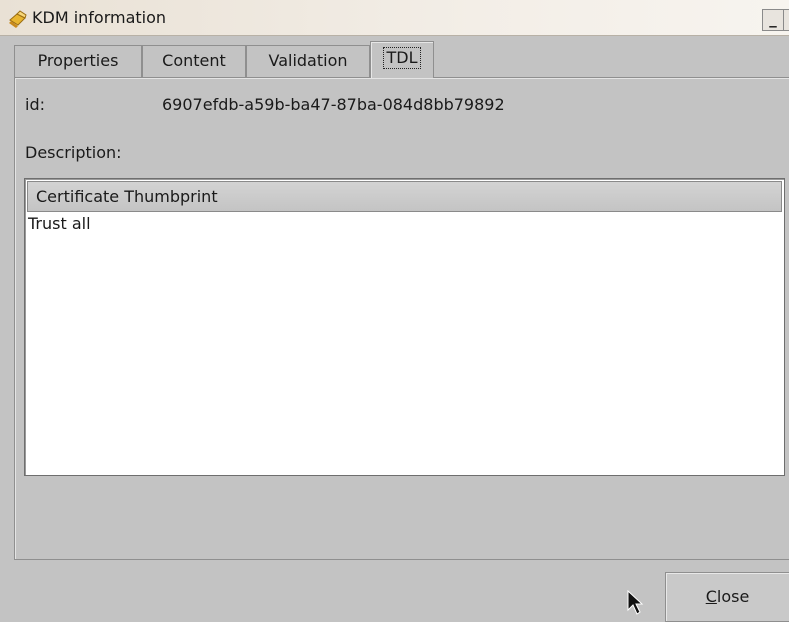 Image resolution: width=789 pixels, height=622 pixels. What do you see at coordinates (711, 596) in the screenshot?
I see `close-button-mnemonic: C` at bounding box center [711, 596].